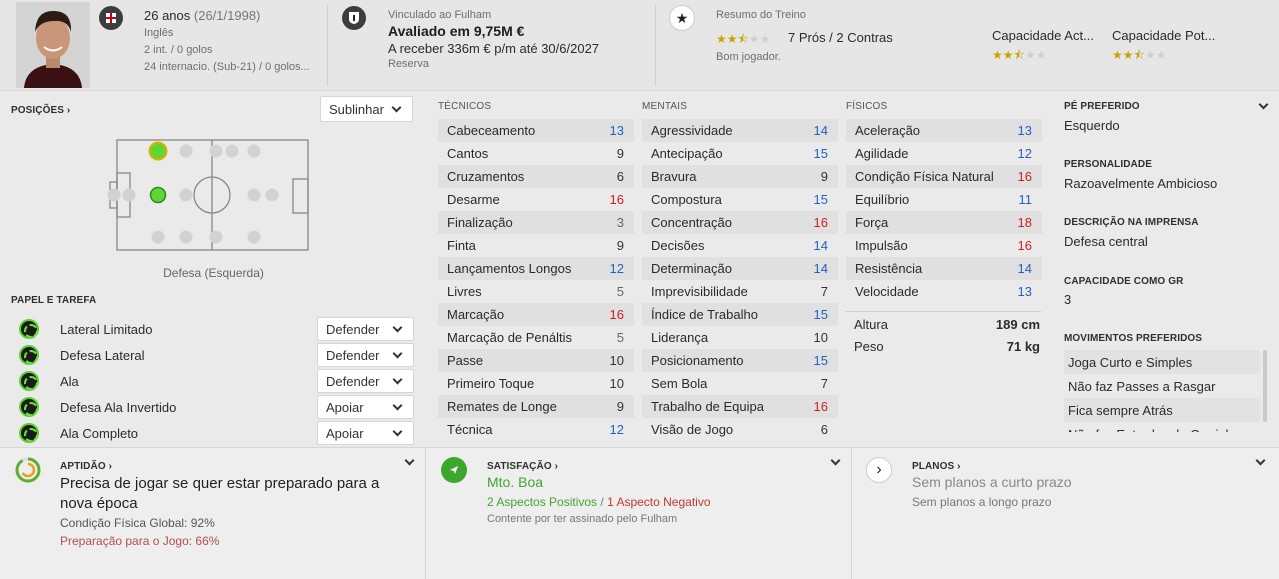 The height and width of the screenshot is (579, 1279). I want to click on gk-value: 3, so click(1068, 299).